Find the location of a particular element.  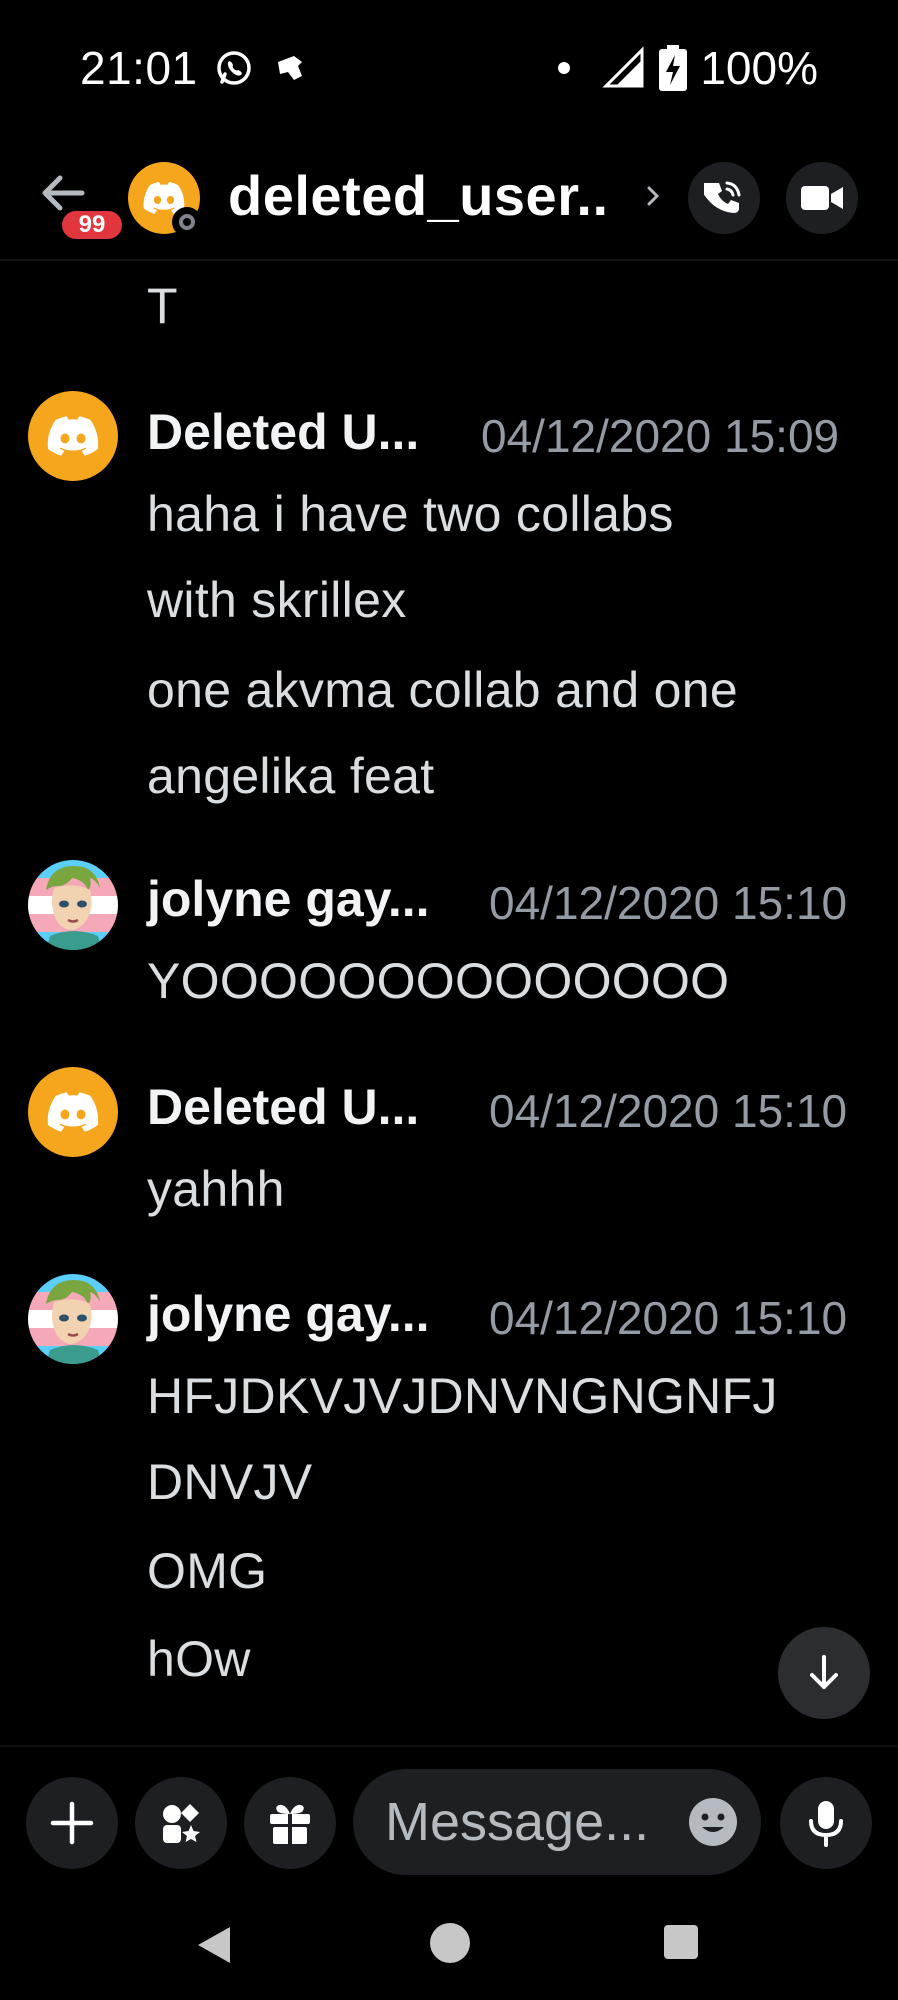

message-text: DNVJV is located at coordinates (230, 1482).